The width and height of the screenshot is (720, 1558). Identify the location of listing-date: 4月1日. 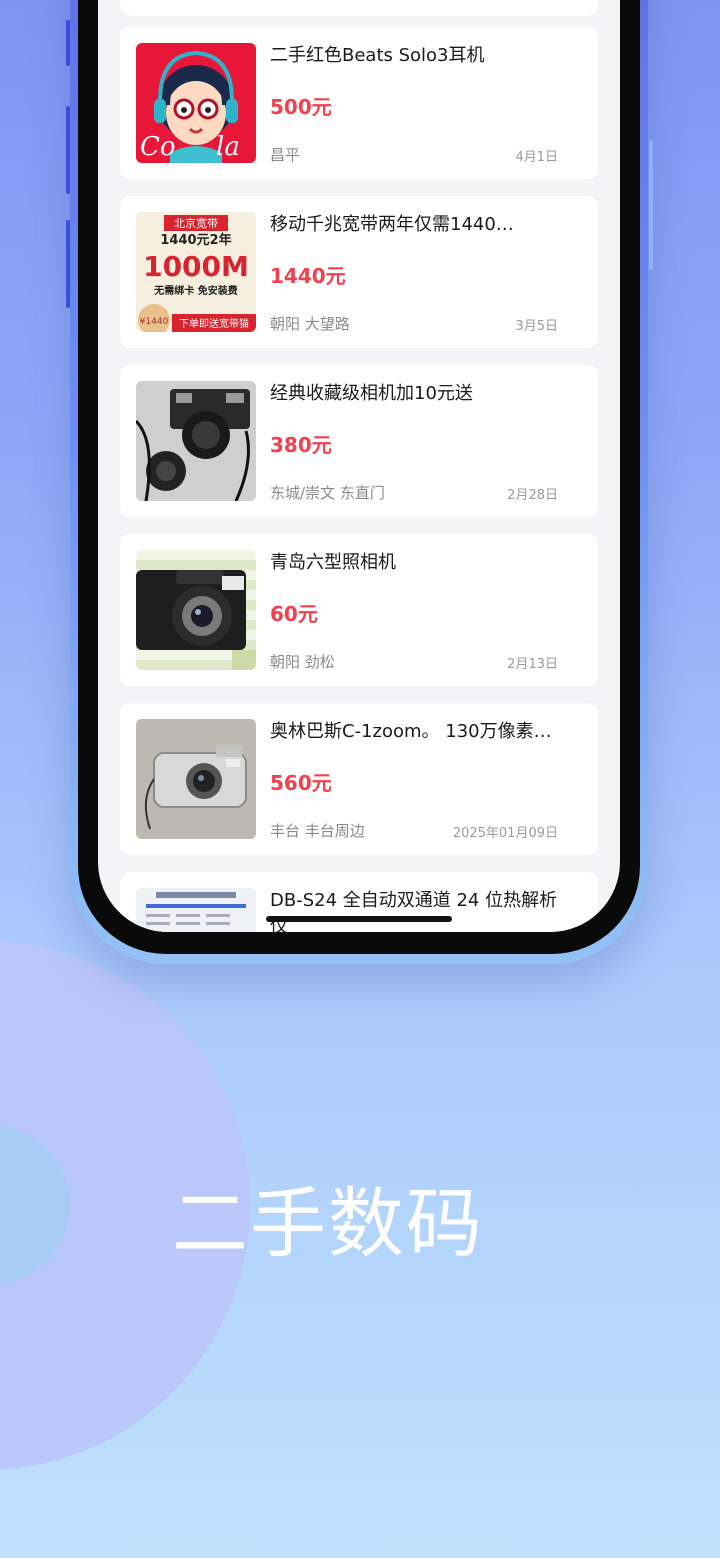
(536, 157).